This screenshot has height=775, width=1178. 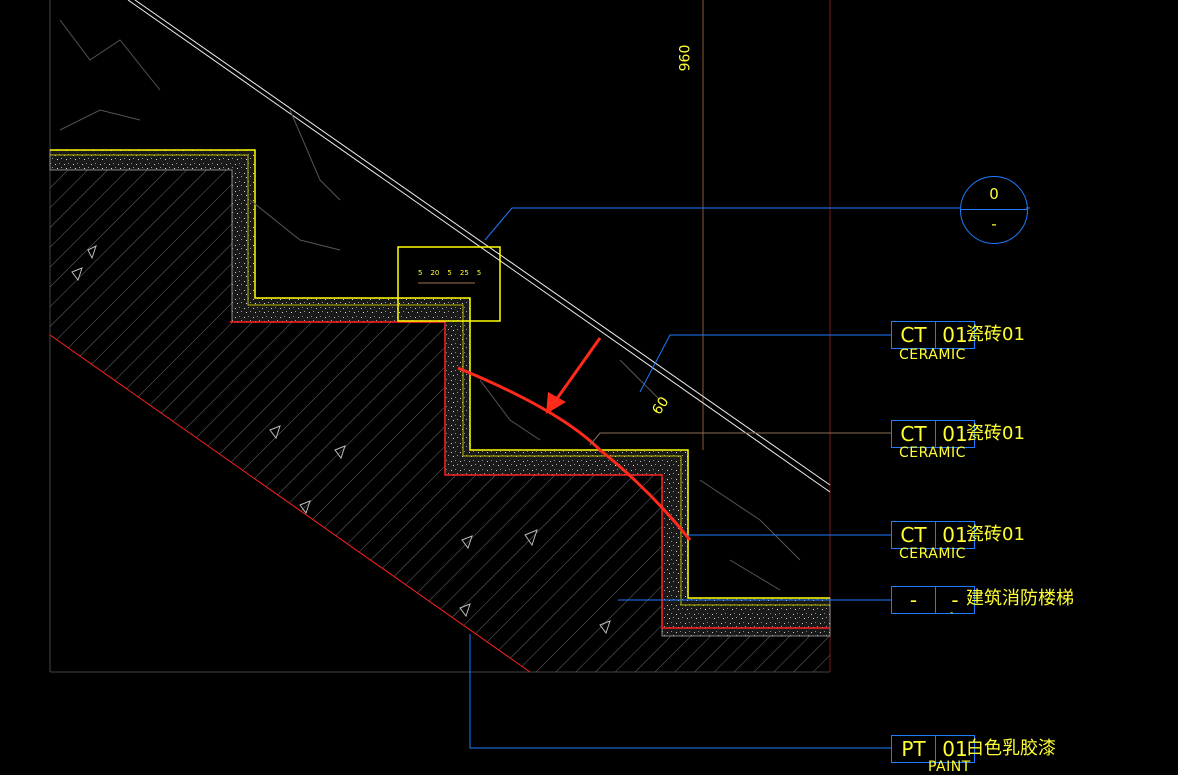 I want to click on section-callout: 0 -, so click(x=994, y=210).